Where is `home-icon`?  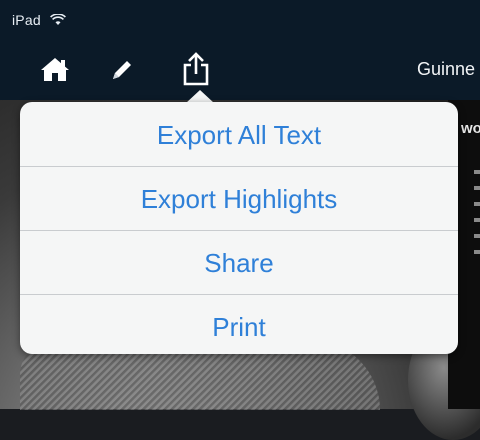 home-icon is located at coordinates (55, 71).